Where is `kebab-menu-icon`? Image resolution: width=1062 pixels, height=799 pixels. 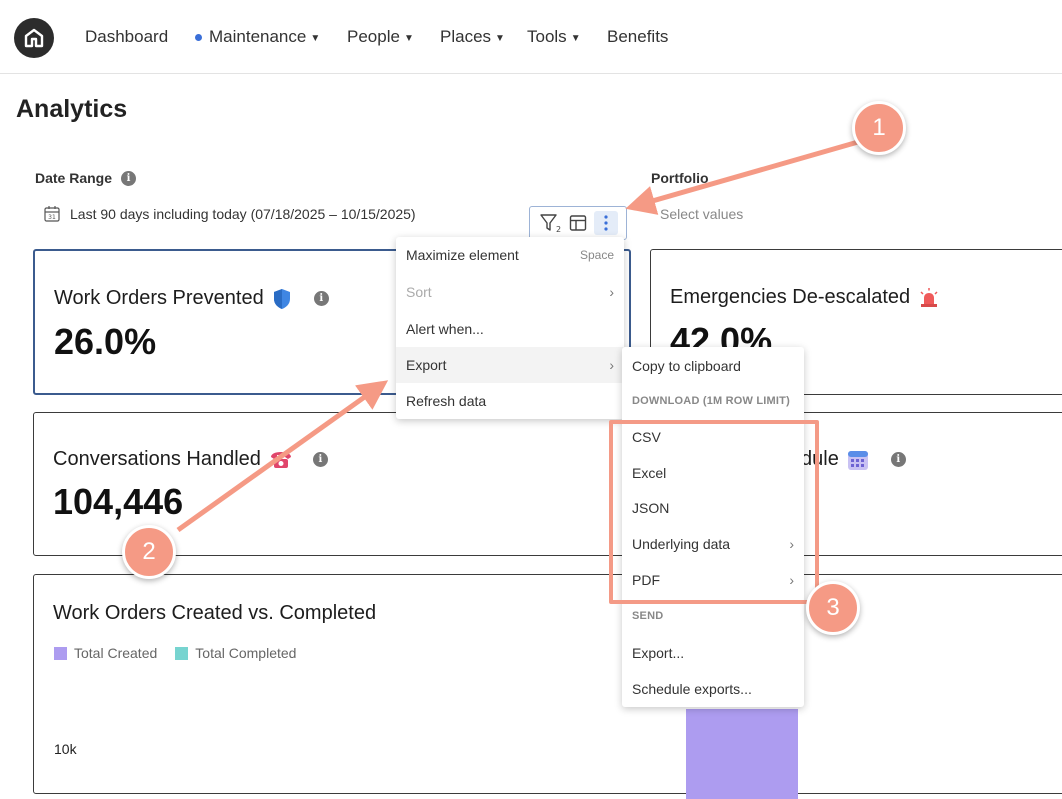 kebab-menu-icon is located at coordinates (606, 223).